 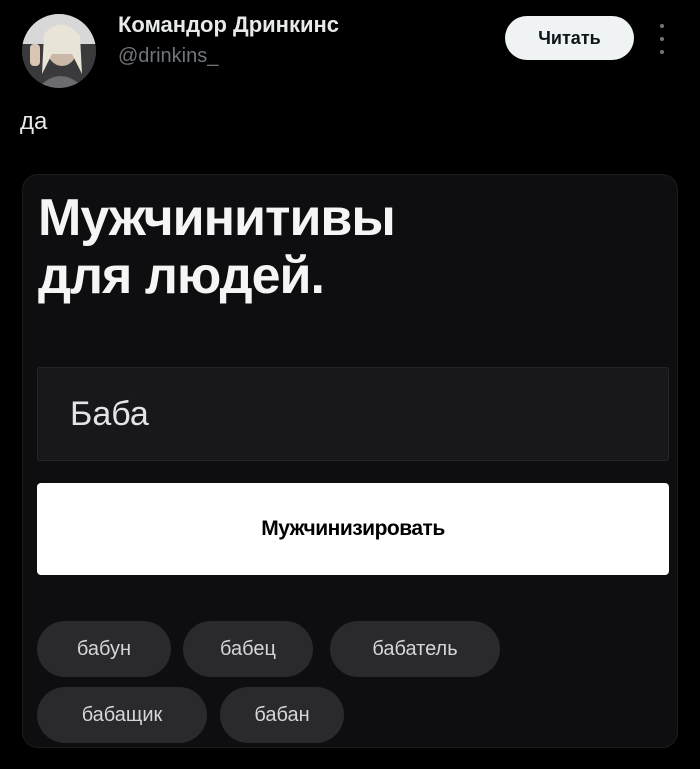 What do you see at coordinates (662, 39) in the screenshot?
I see `more-options-icon` at bounding box center [662, 39].